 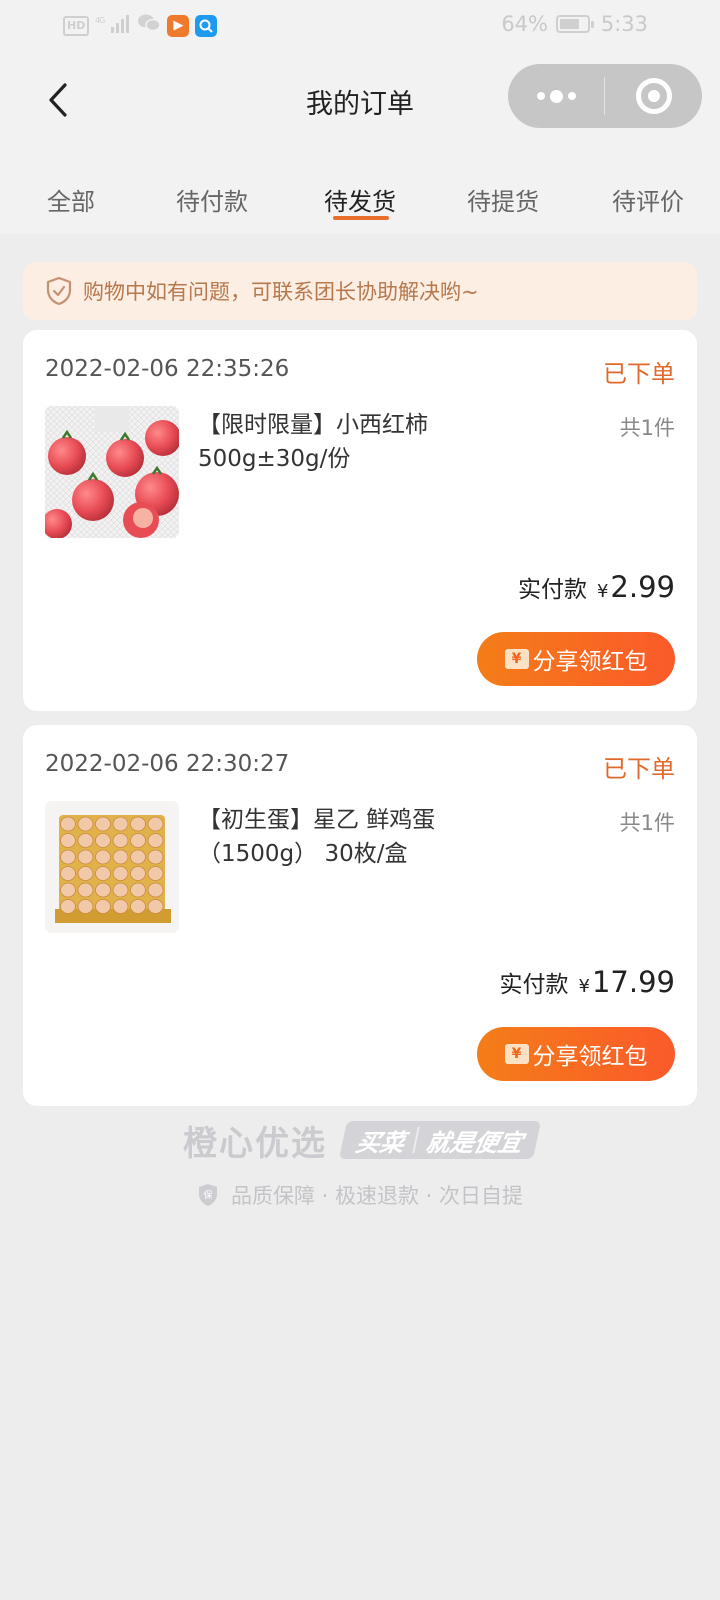 What do you see at coordinates (255, 1143) in the screenshot?
I see `brand-name: 橙心优选` at bounding box center [255, 1143].